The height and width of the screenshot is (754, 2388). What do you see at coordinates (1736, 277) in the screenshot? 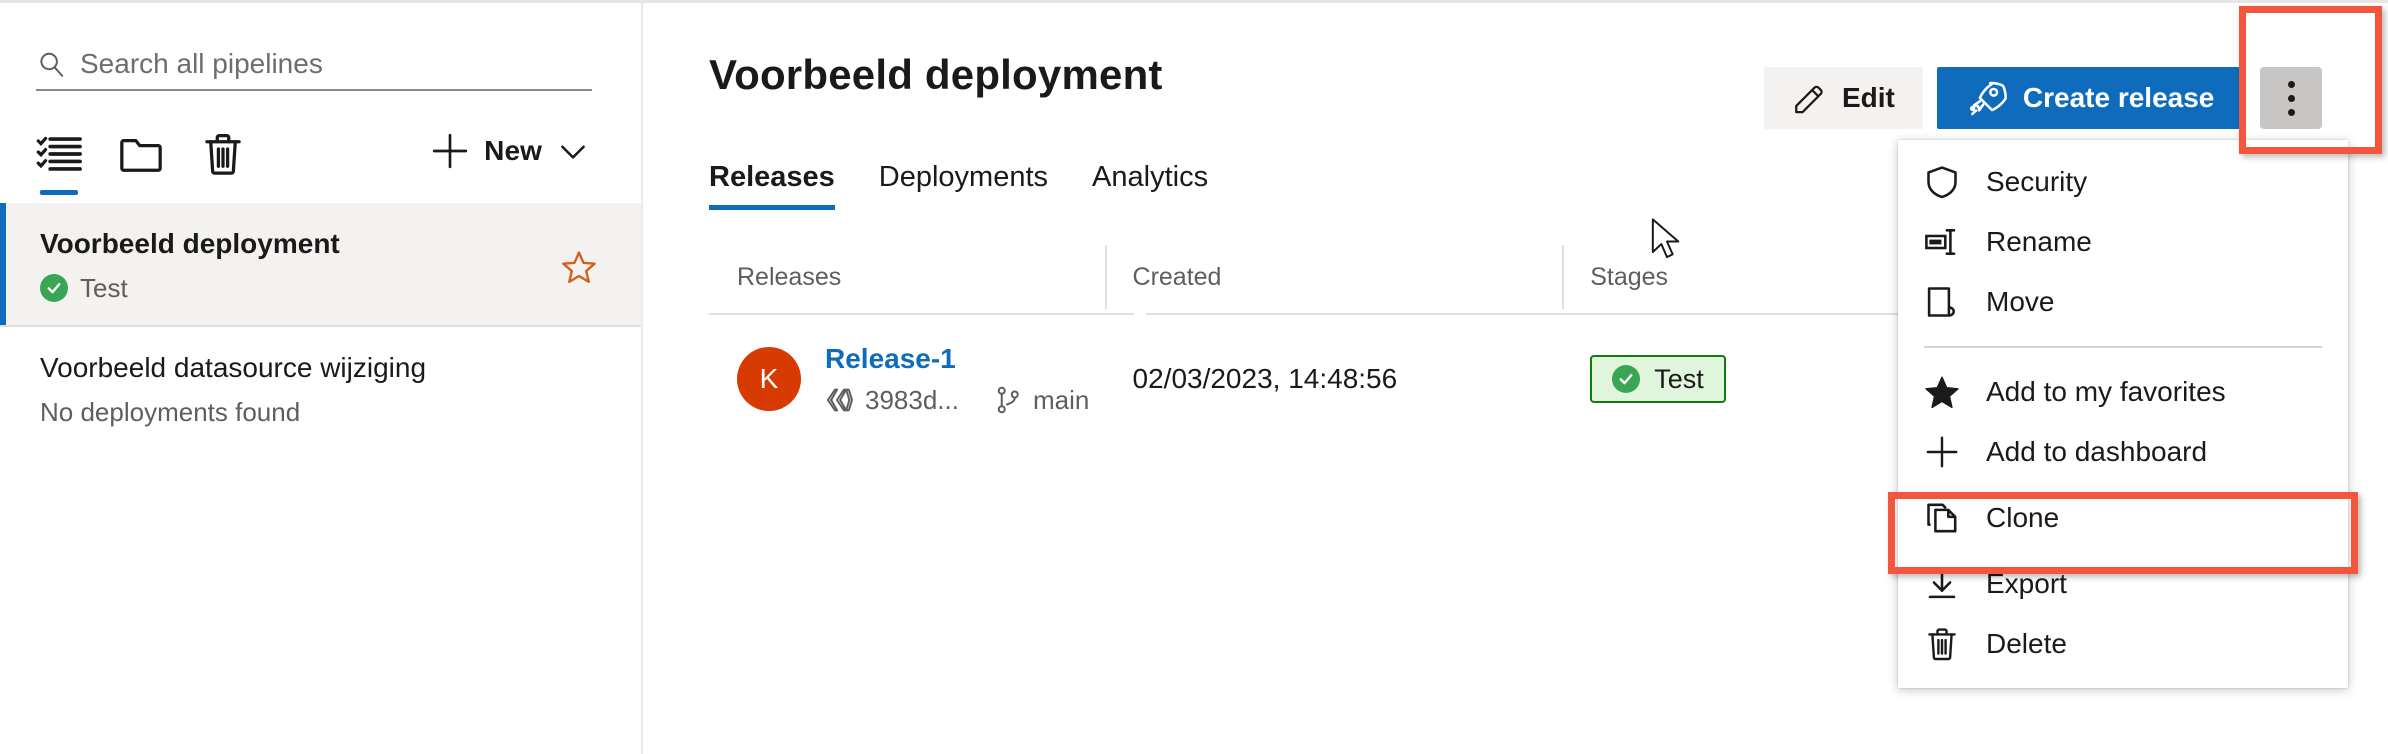
I see `column-header-stages: Stages` at bounding box center [1736, 277].